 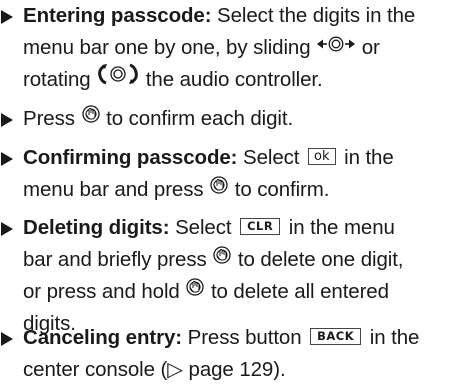 What do you see at coordinates (117, 15) in the screenshot?
I see `item-heading: Entering passcode:` at bounding box center [117, 15].